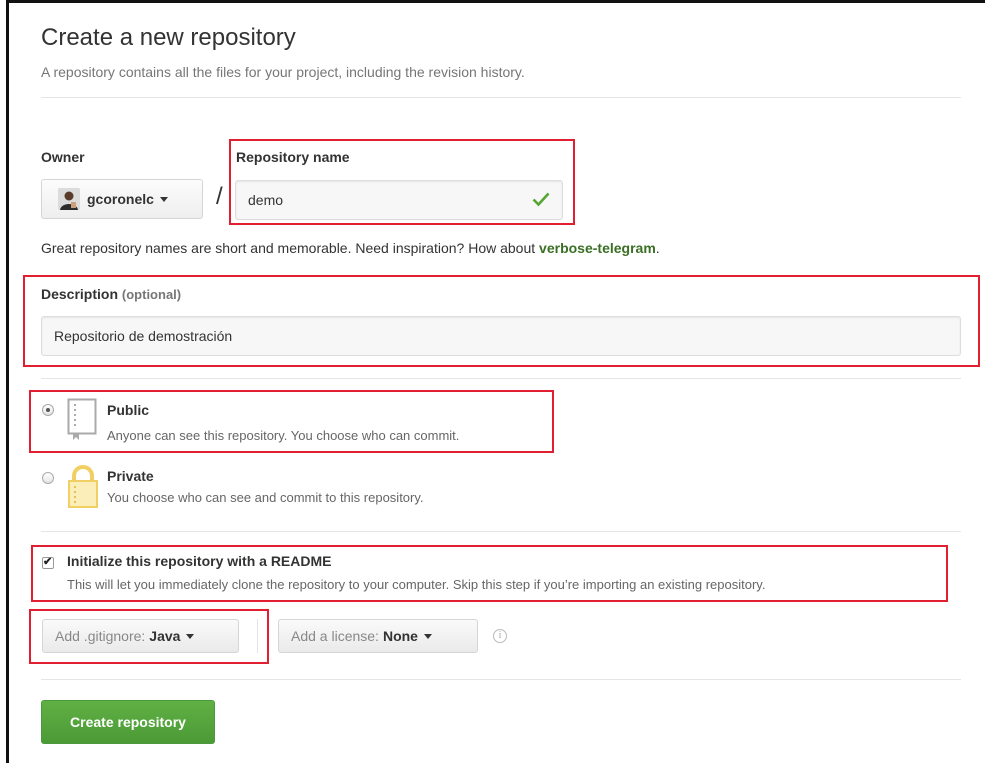 The width and height of the screenshot is (985, 763). I want to click on license-value: None, so click(400, 636).